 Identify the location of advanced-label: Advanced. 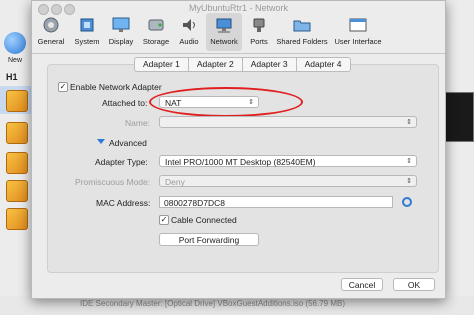
(128, 143).